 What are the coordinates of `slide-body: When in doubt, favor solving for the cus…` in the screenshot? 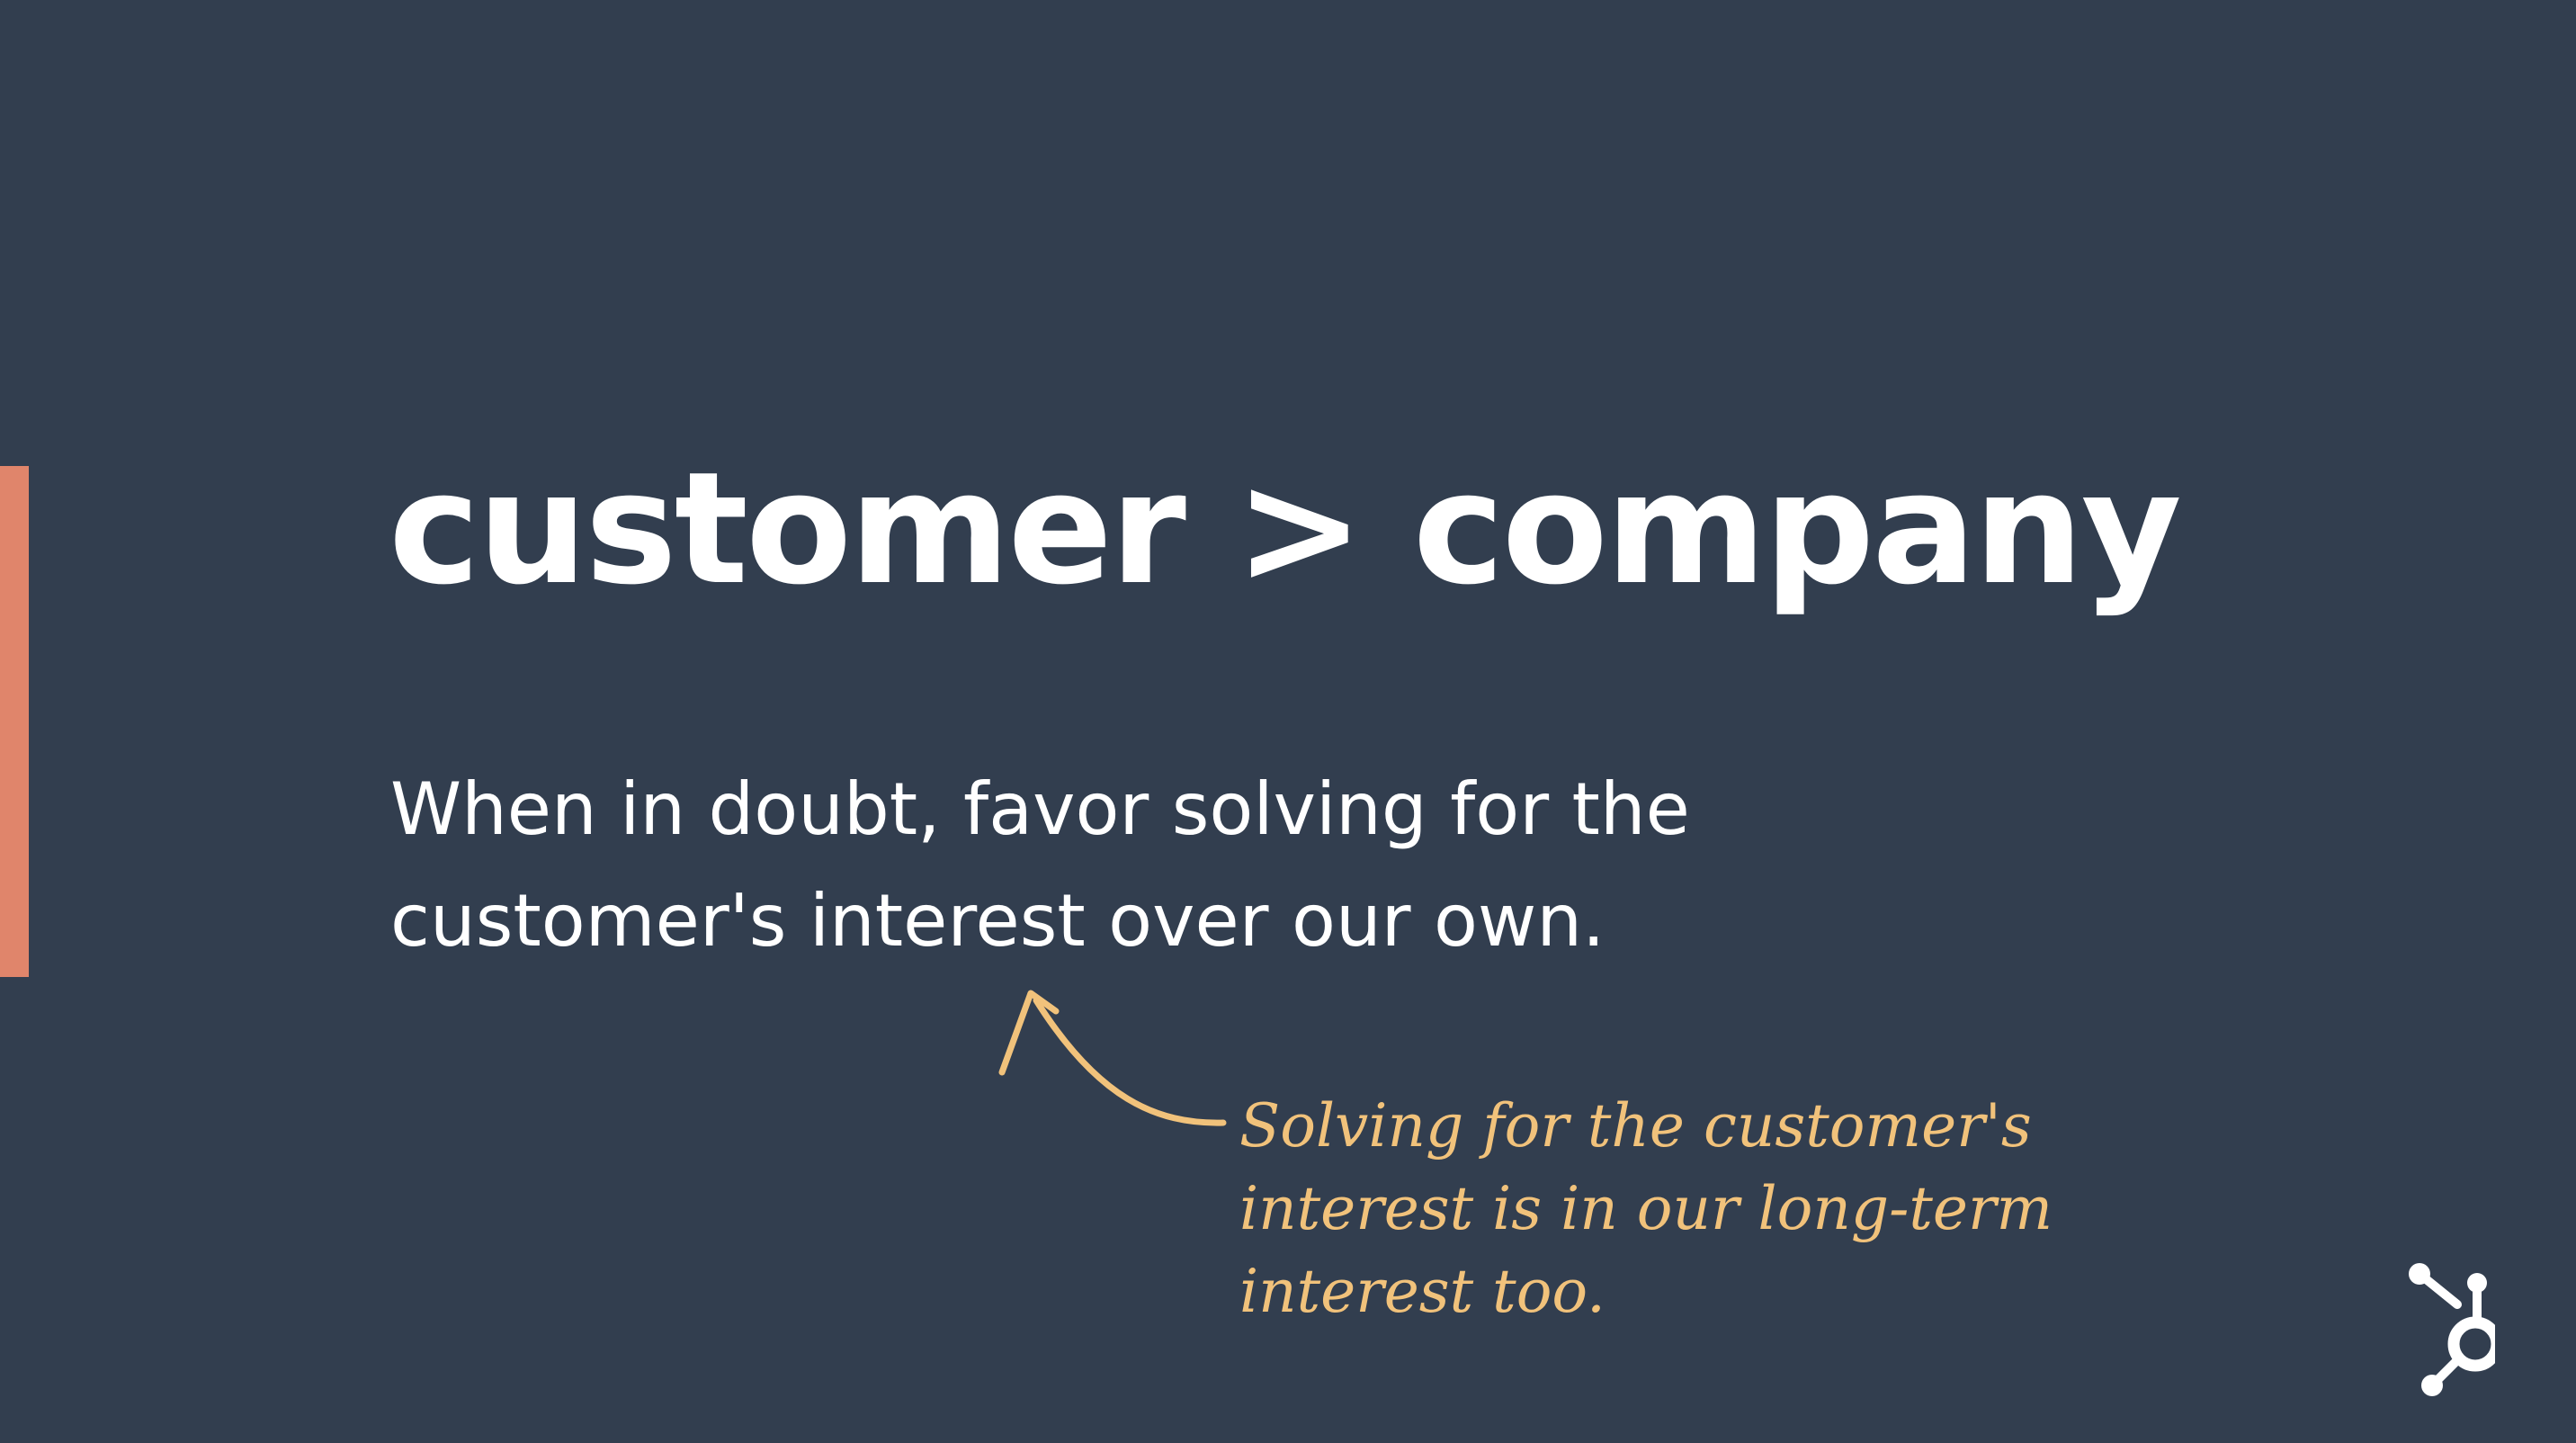 It's located at (1109, 865).